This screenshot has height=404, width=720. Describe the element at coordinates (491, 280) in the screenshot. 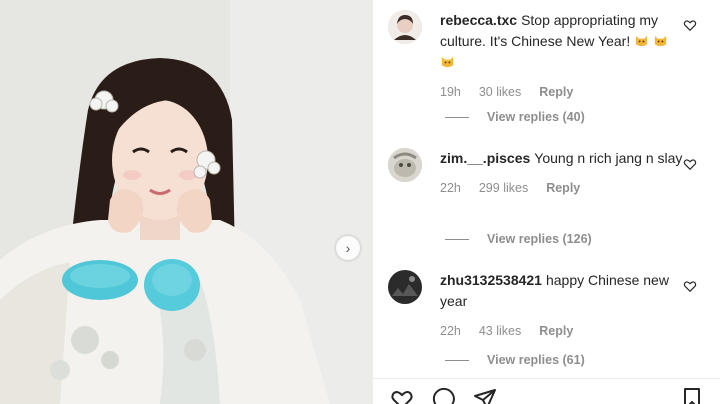

I see `comment-username: zhu3132538421` at that location.